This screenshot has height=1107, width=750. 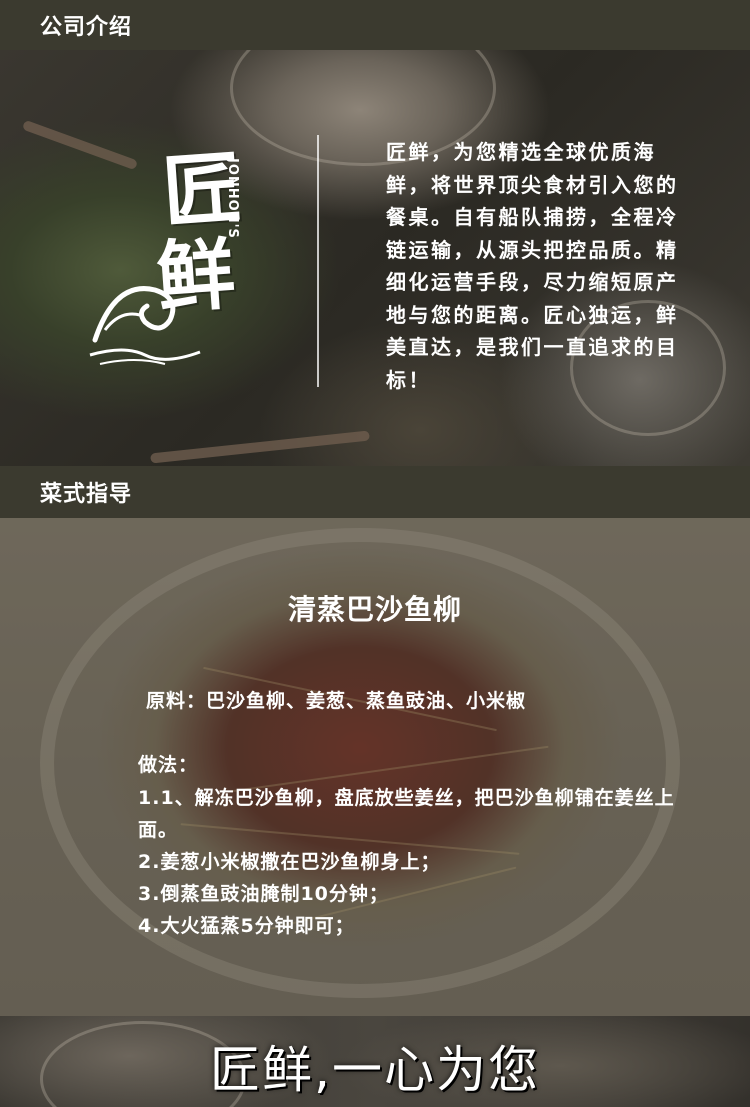 I want to click on wave-icon, so click(x=145, y=325).